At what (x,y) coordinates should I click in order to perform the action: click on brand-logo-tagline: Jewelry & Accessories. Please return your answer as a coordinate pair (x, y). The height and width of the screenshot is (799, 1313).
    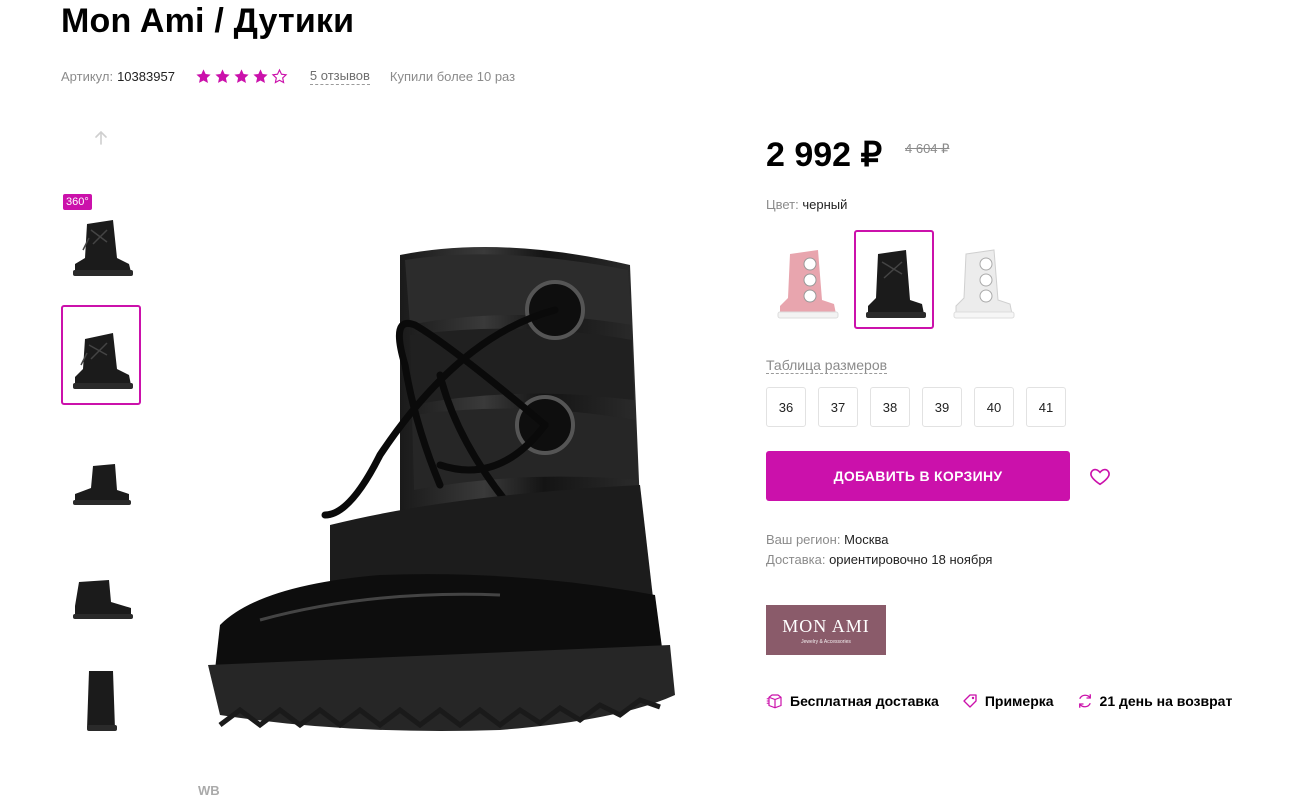
    Looking at the image, I should click on (826, 641).